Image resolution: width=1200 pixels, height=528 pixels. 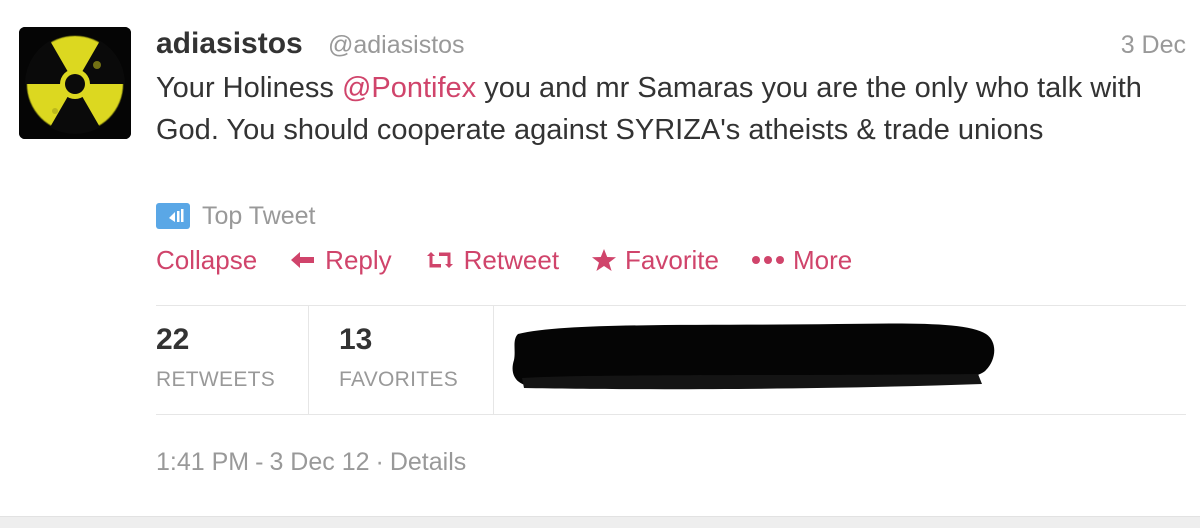 What do you see at coordinates (303, 260) in the screenshot?
I see `reply-arrow-icon` at bounding box center [303, 260].